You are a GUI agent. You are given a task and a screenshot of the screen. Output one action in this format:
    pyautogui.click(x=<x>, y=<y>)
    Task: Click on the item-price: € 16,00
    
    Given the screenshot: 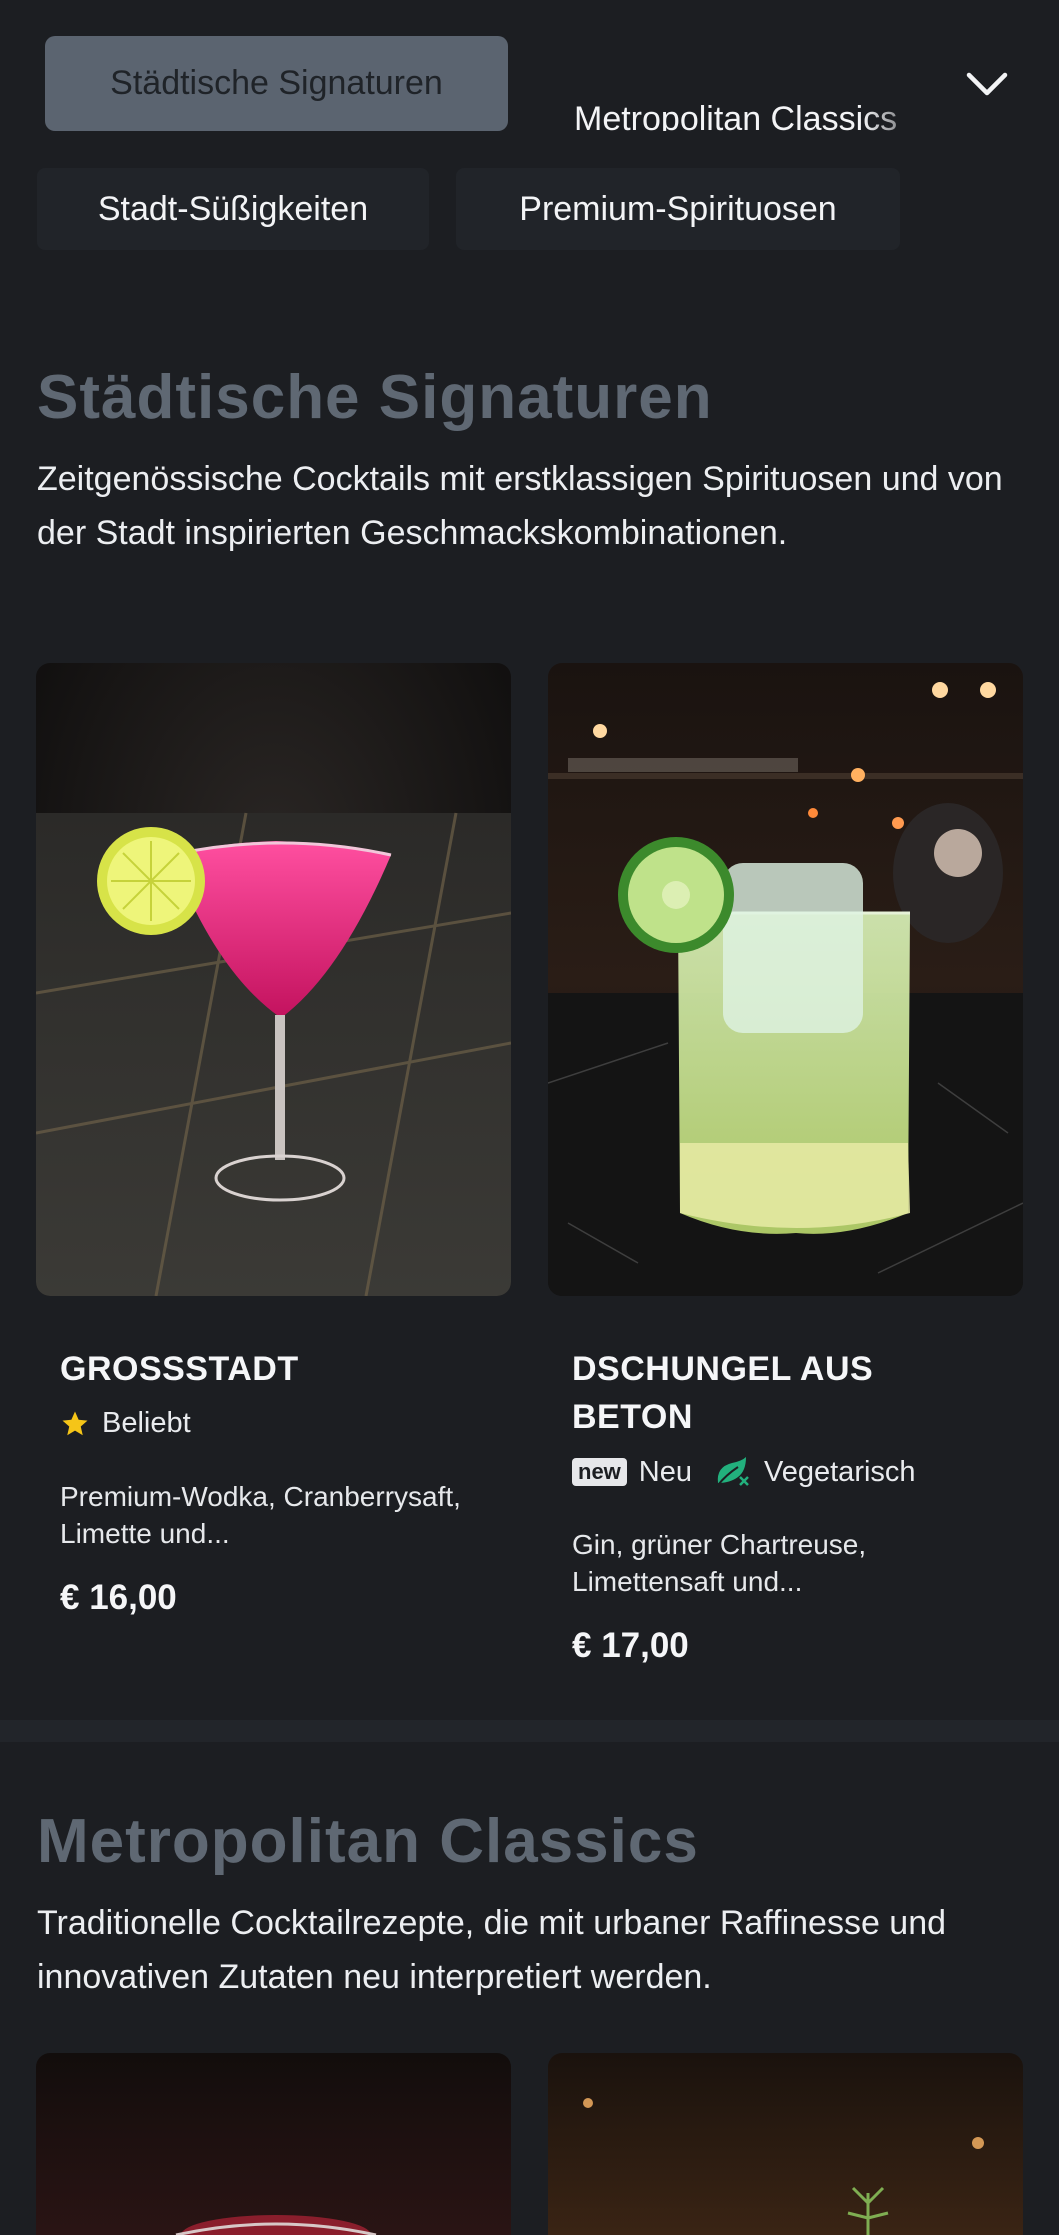 What is the action you would take?
    pyautogui.click(x=118, y=1597)
    